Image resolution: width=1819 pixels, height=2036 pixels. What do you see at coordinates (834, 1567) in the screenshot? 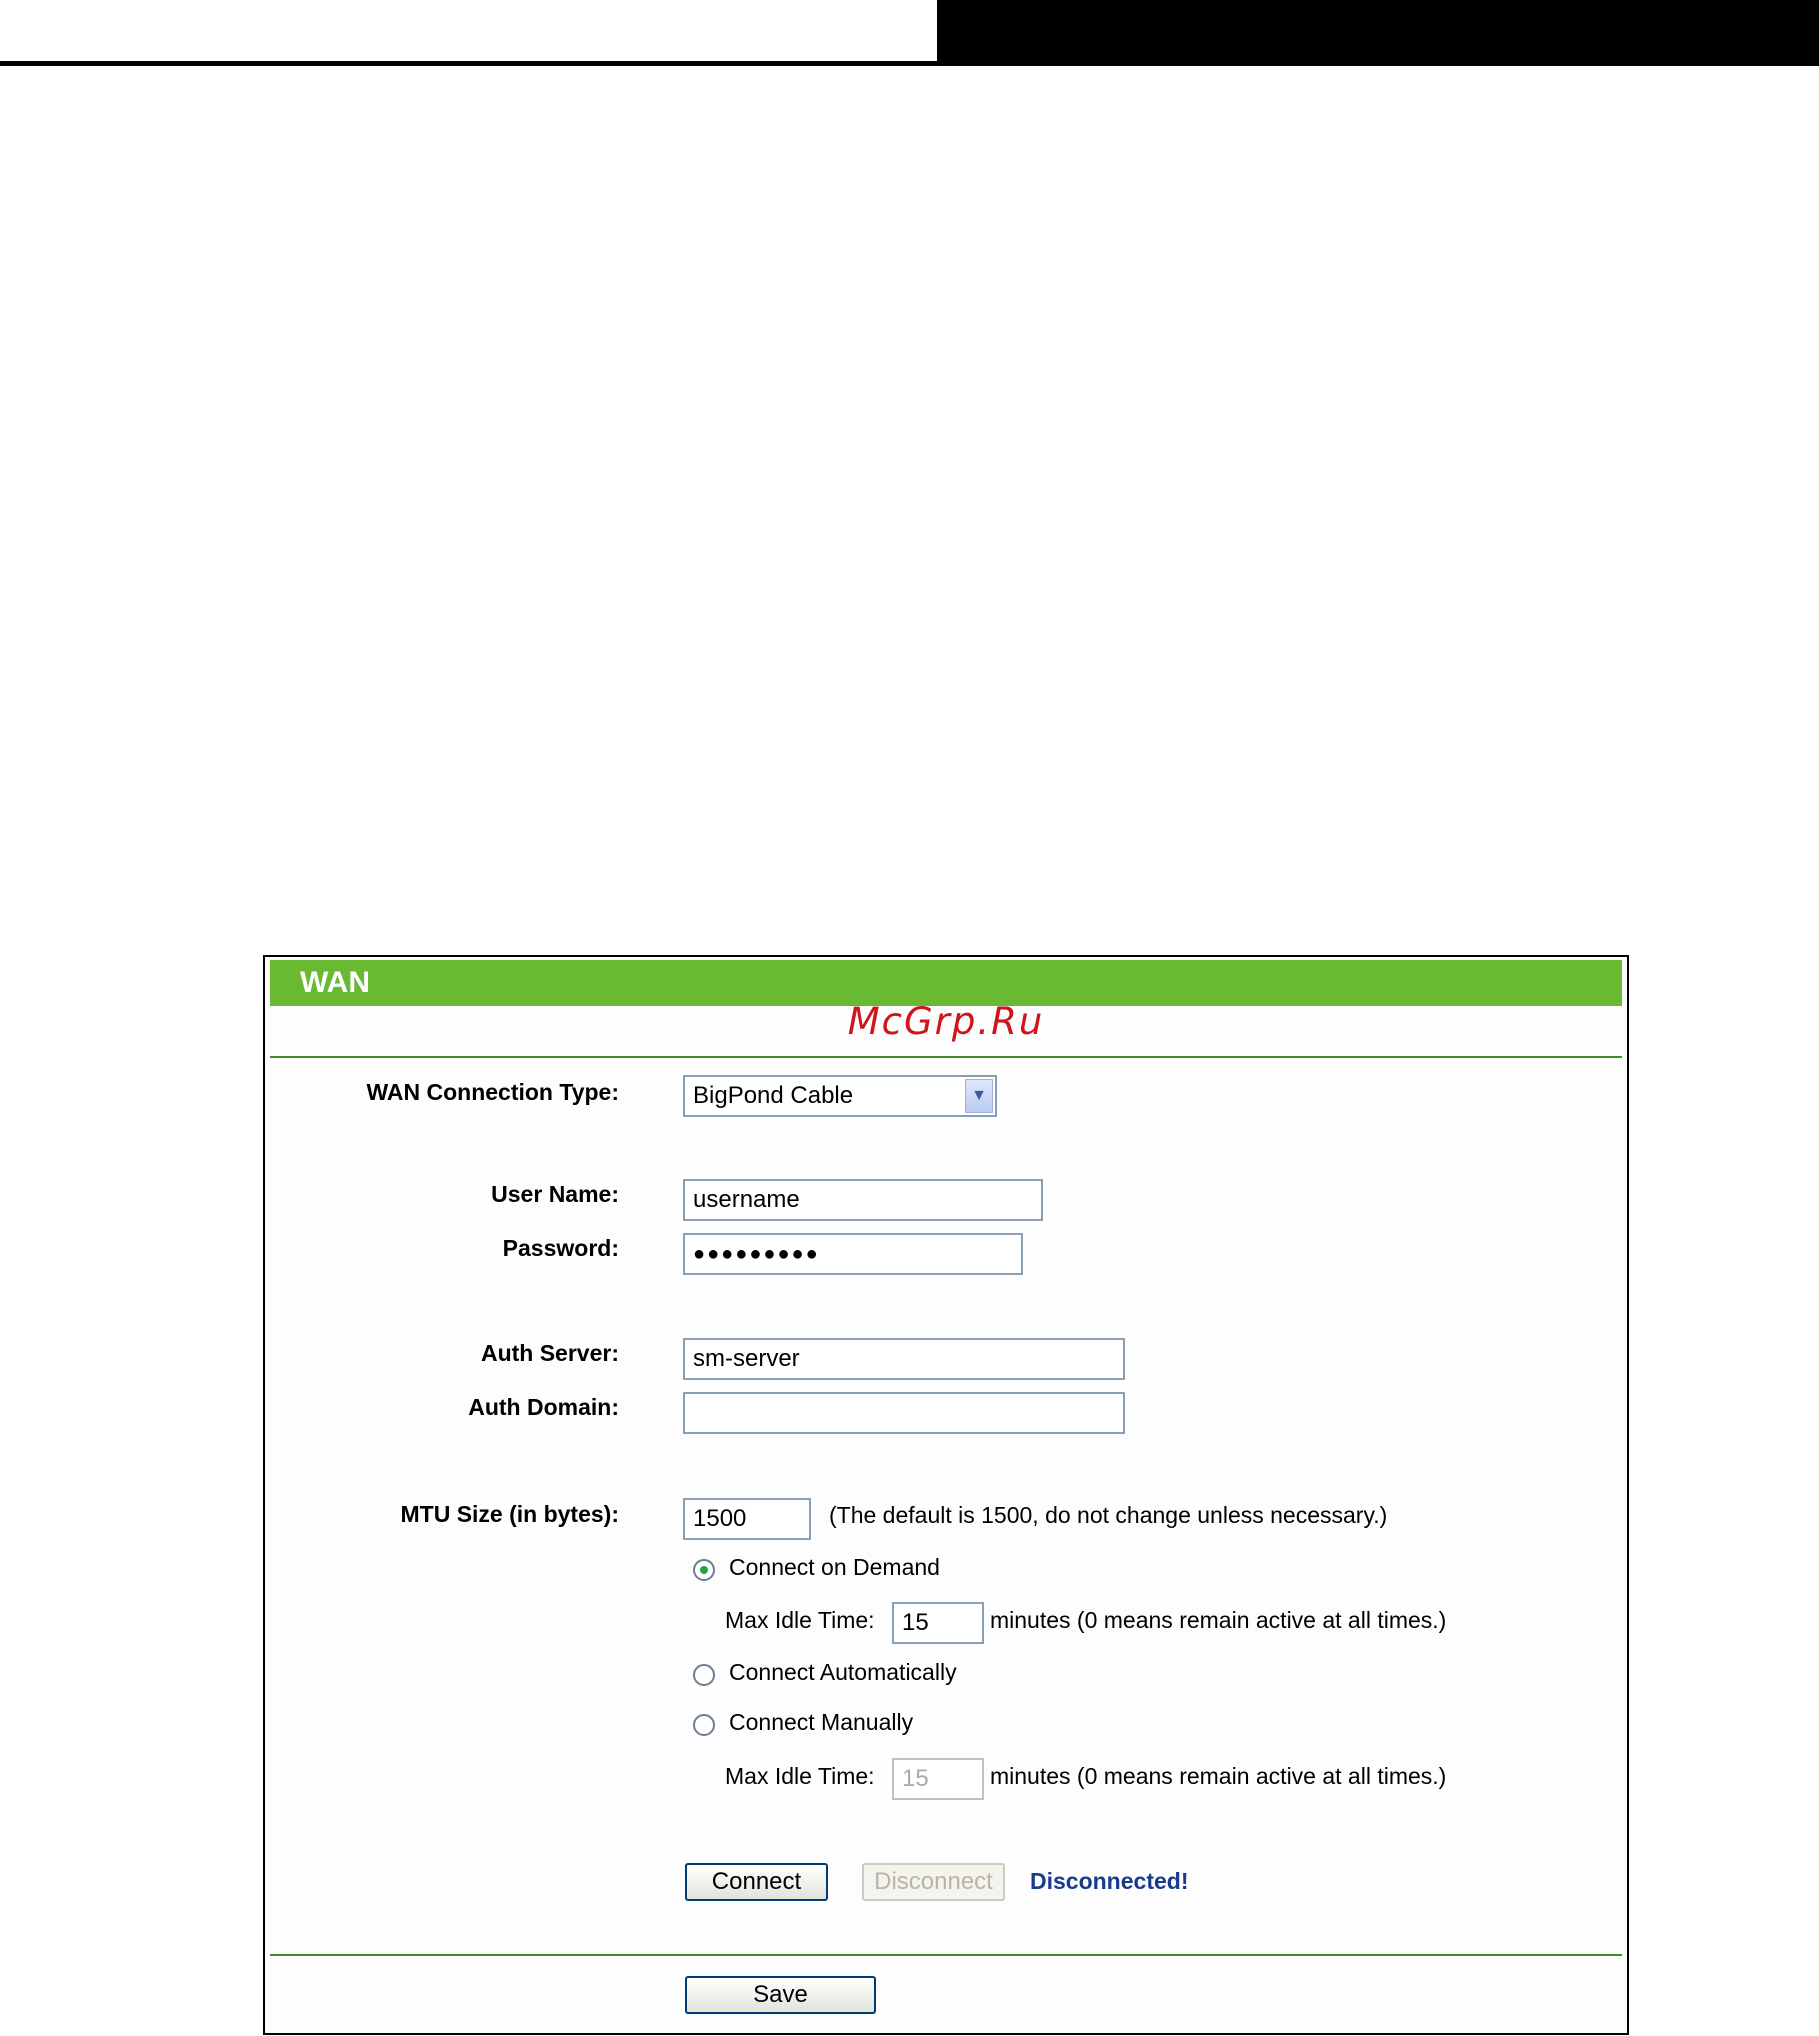
I see `connect-on-demand-label: Connect on Demand` at bounding box center [834, 1567].